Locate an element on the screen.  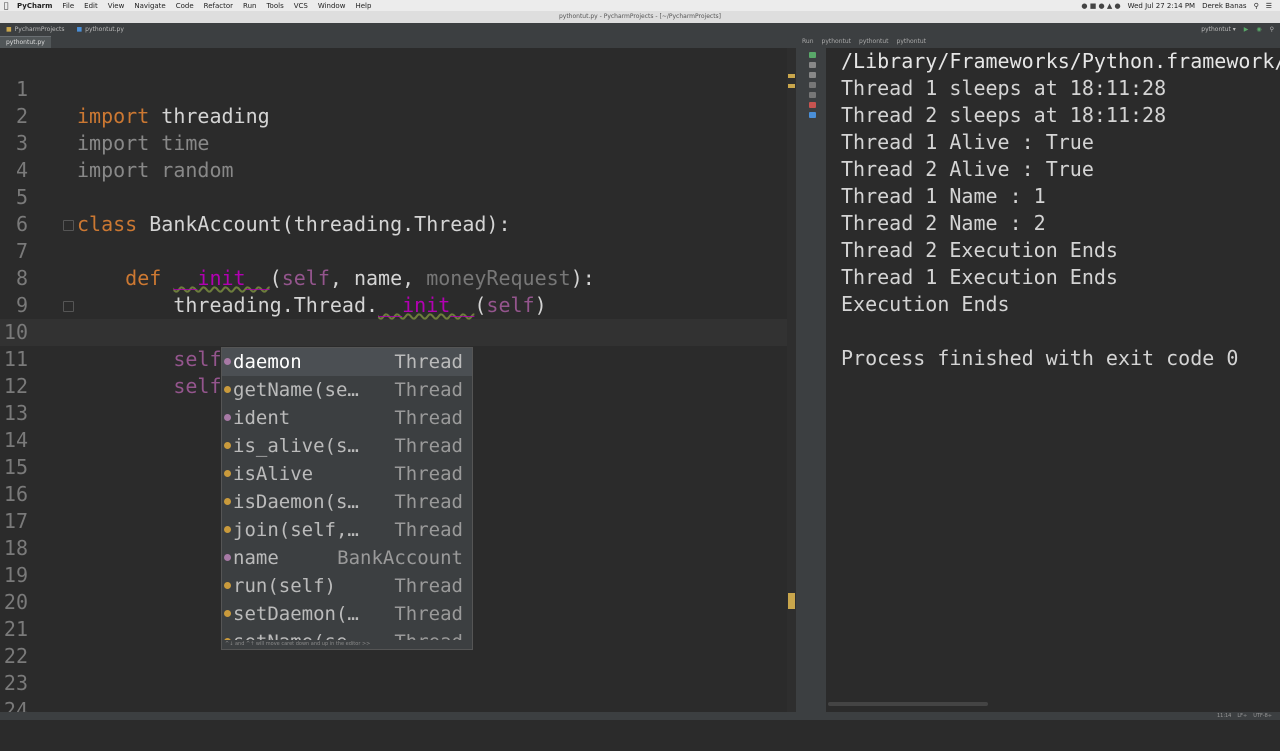
run-config-selector: pythontut ▾ is located at coordinates (1218, 29).